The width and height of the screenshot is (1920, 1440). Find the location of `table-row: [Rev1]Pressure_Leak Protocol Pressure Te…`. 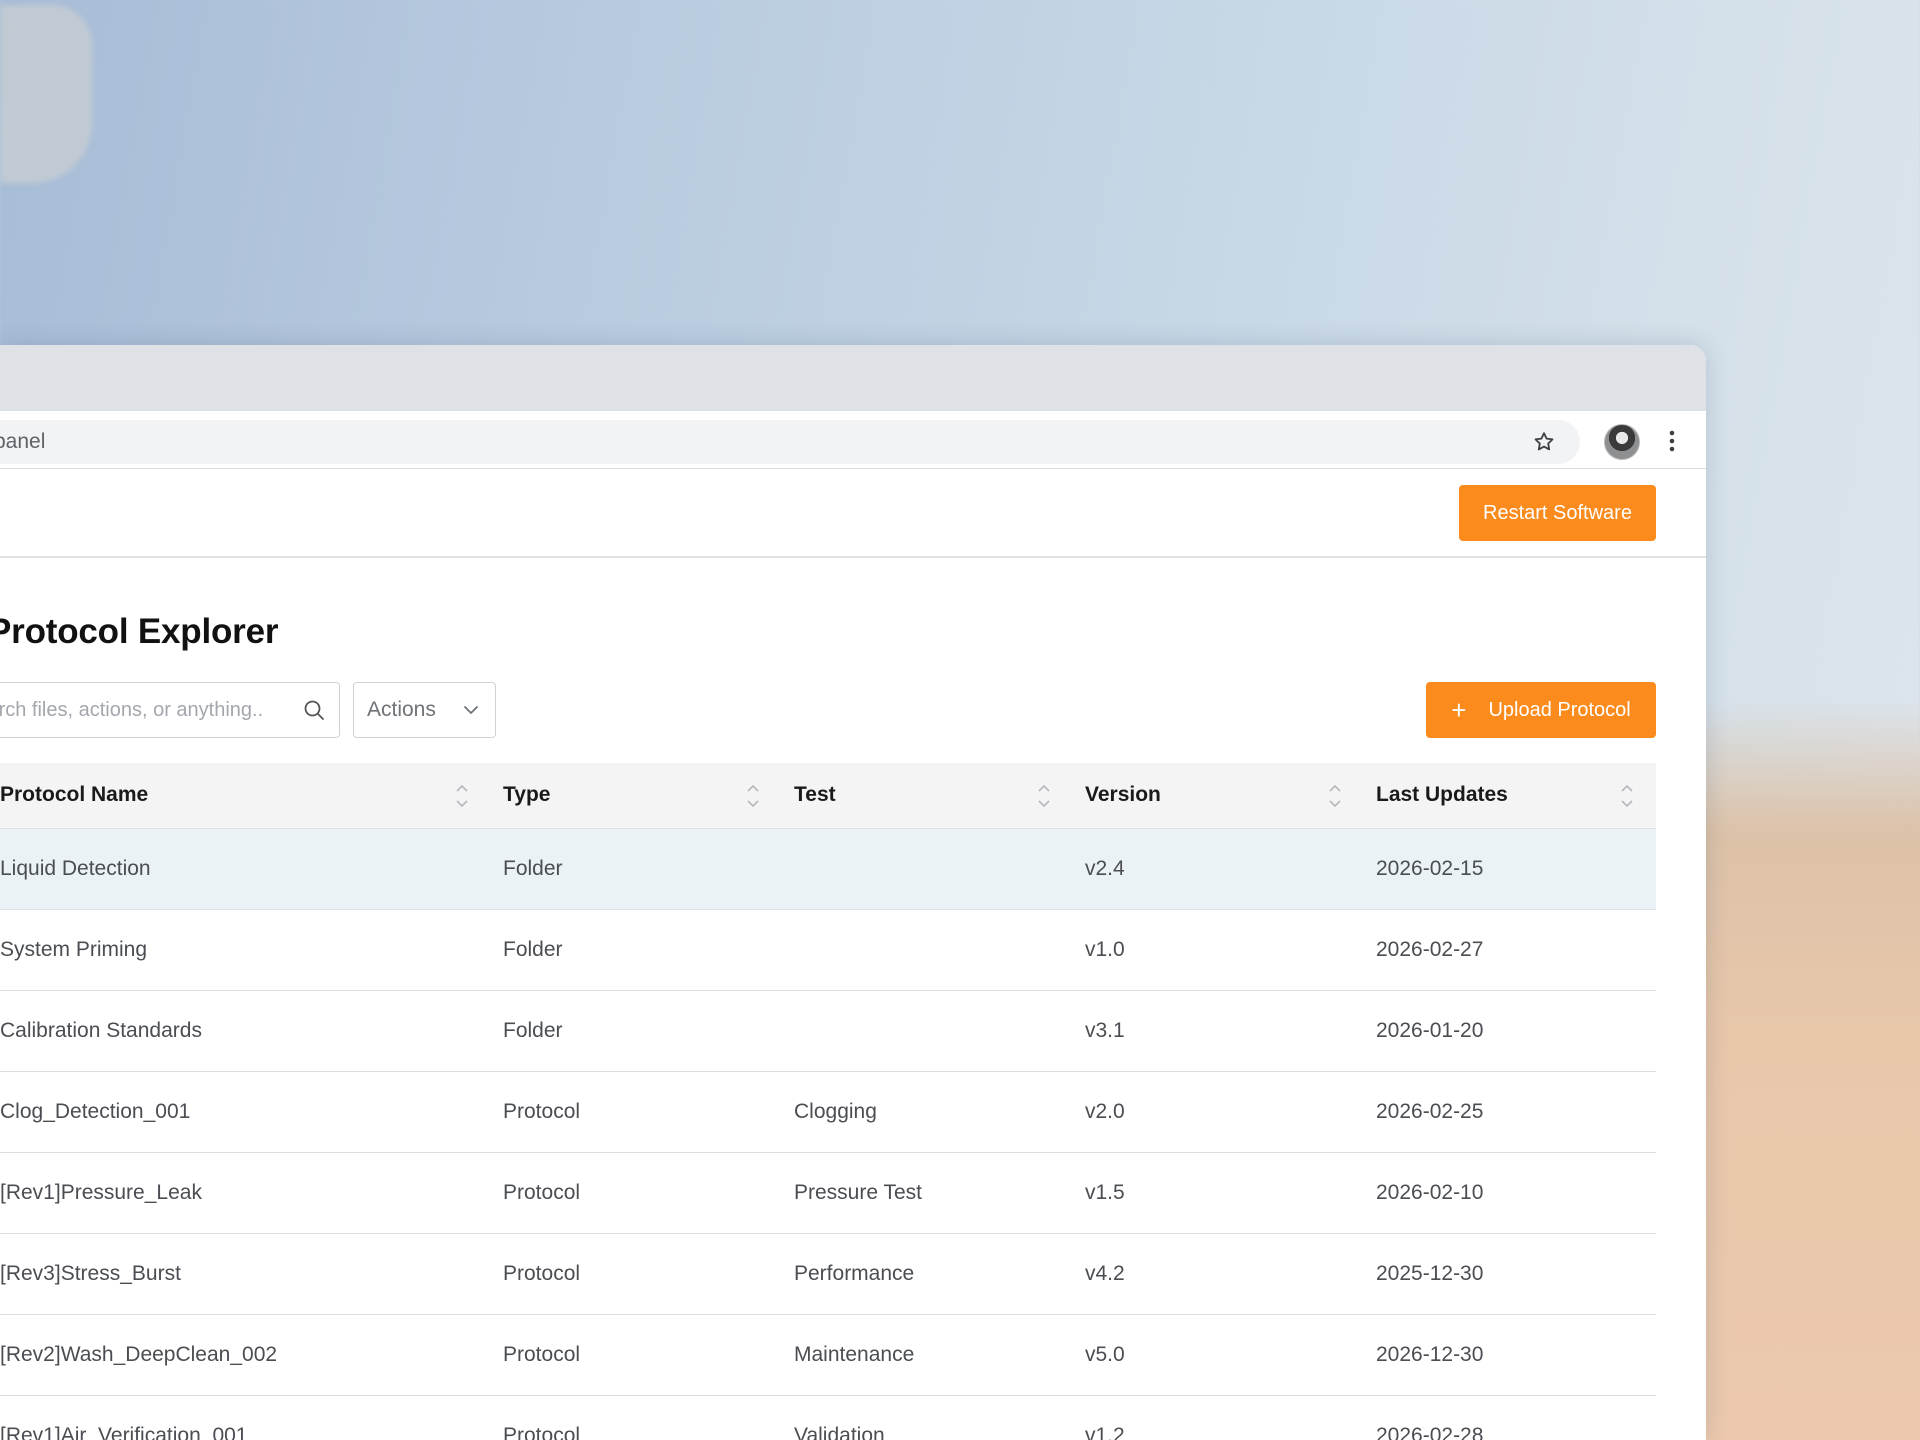

table-row: [Rev1]Pressure_Leak Protocol Pressure Te… is located at coordinates (828, 1192).